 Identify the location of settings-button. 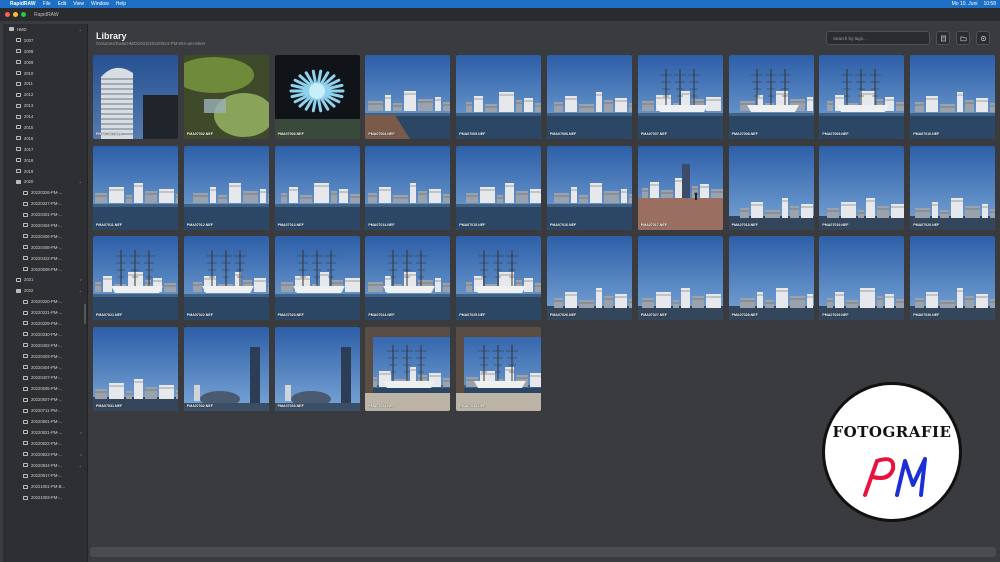
(983, 38).